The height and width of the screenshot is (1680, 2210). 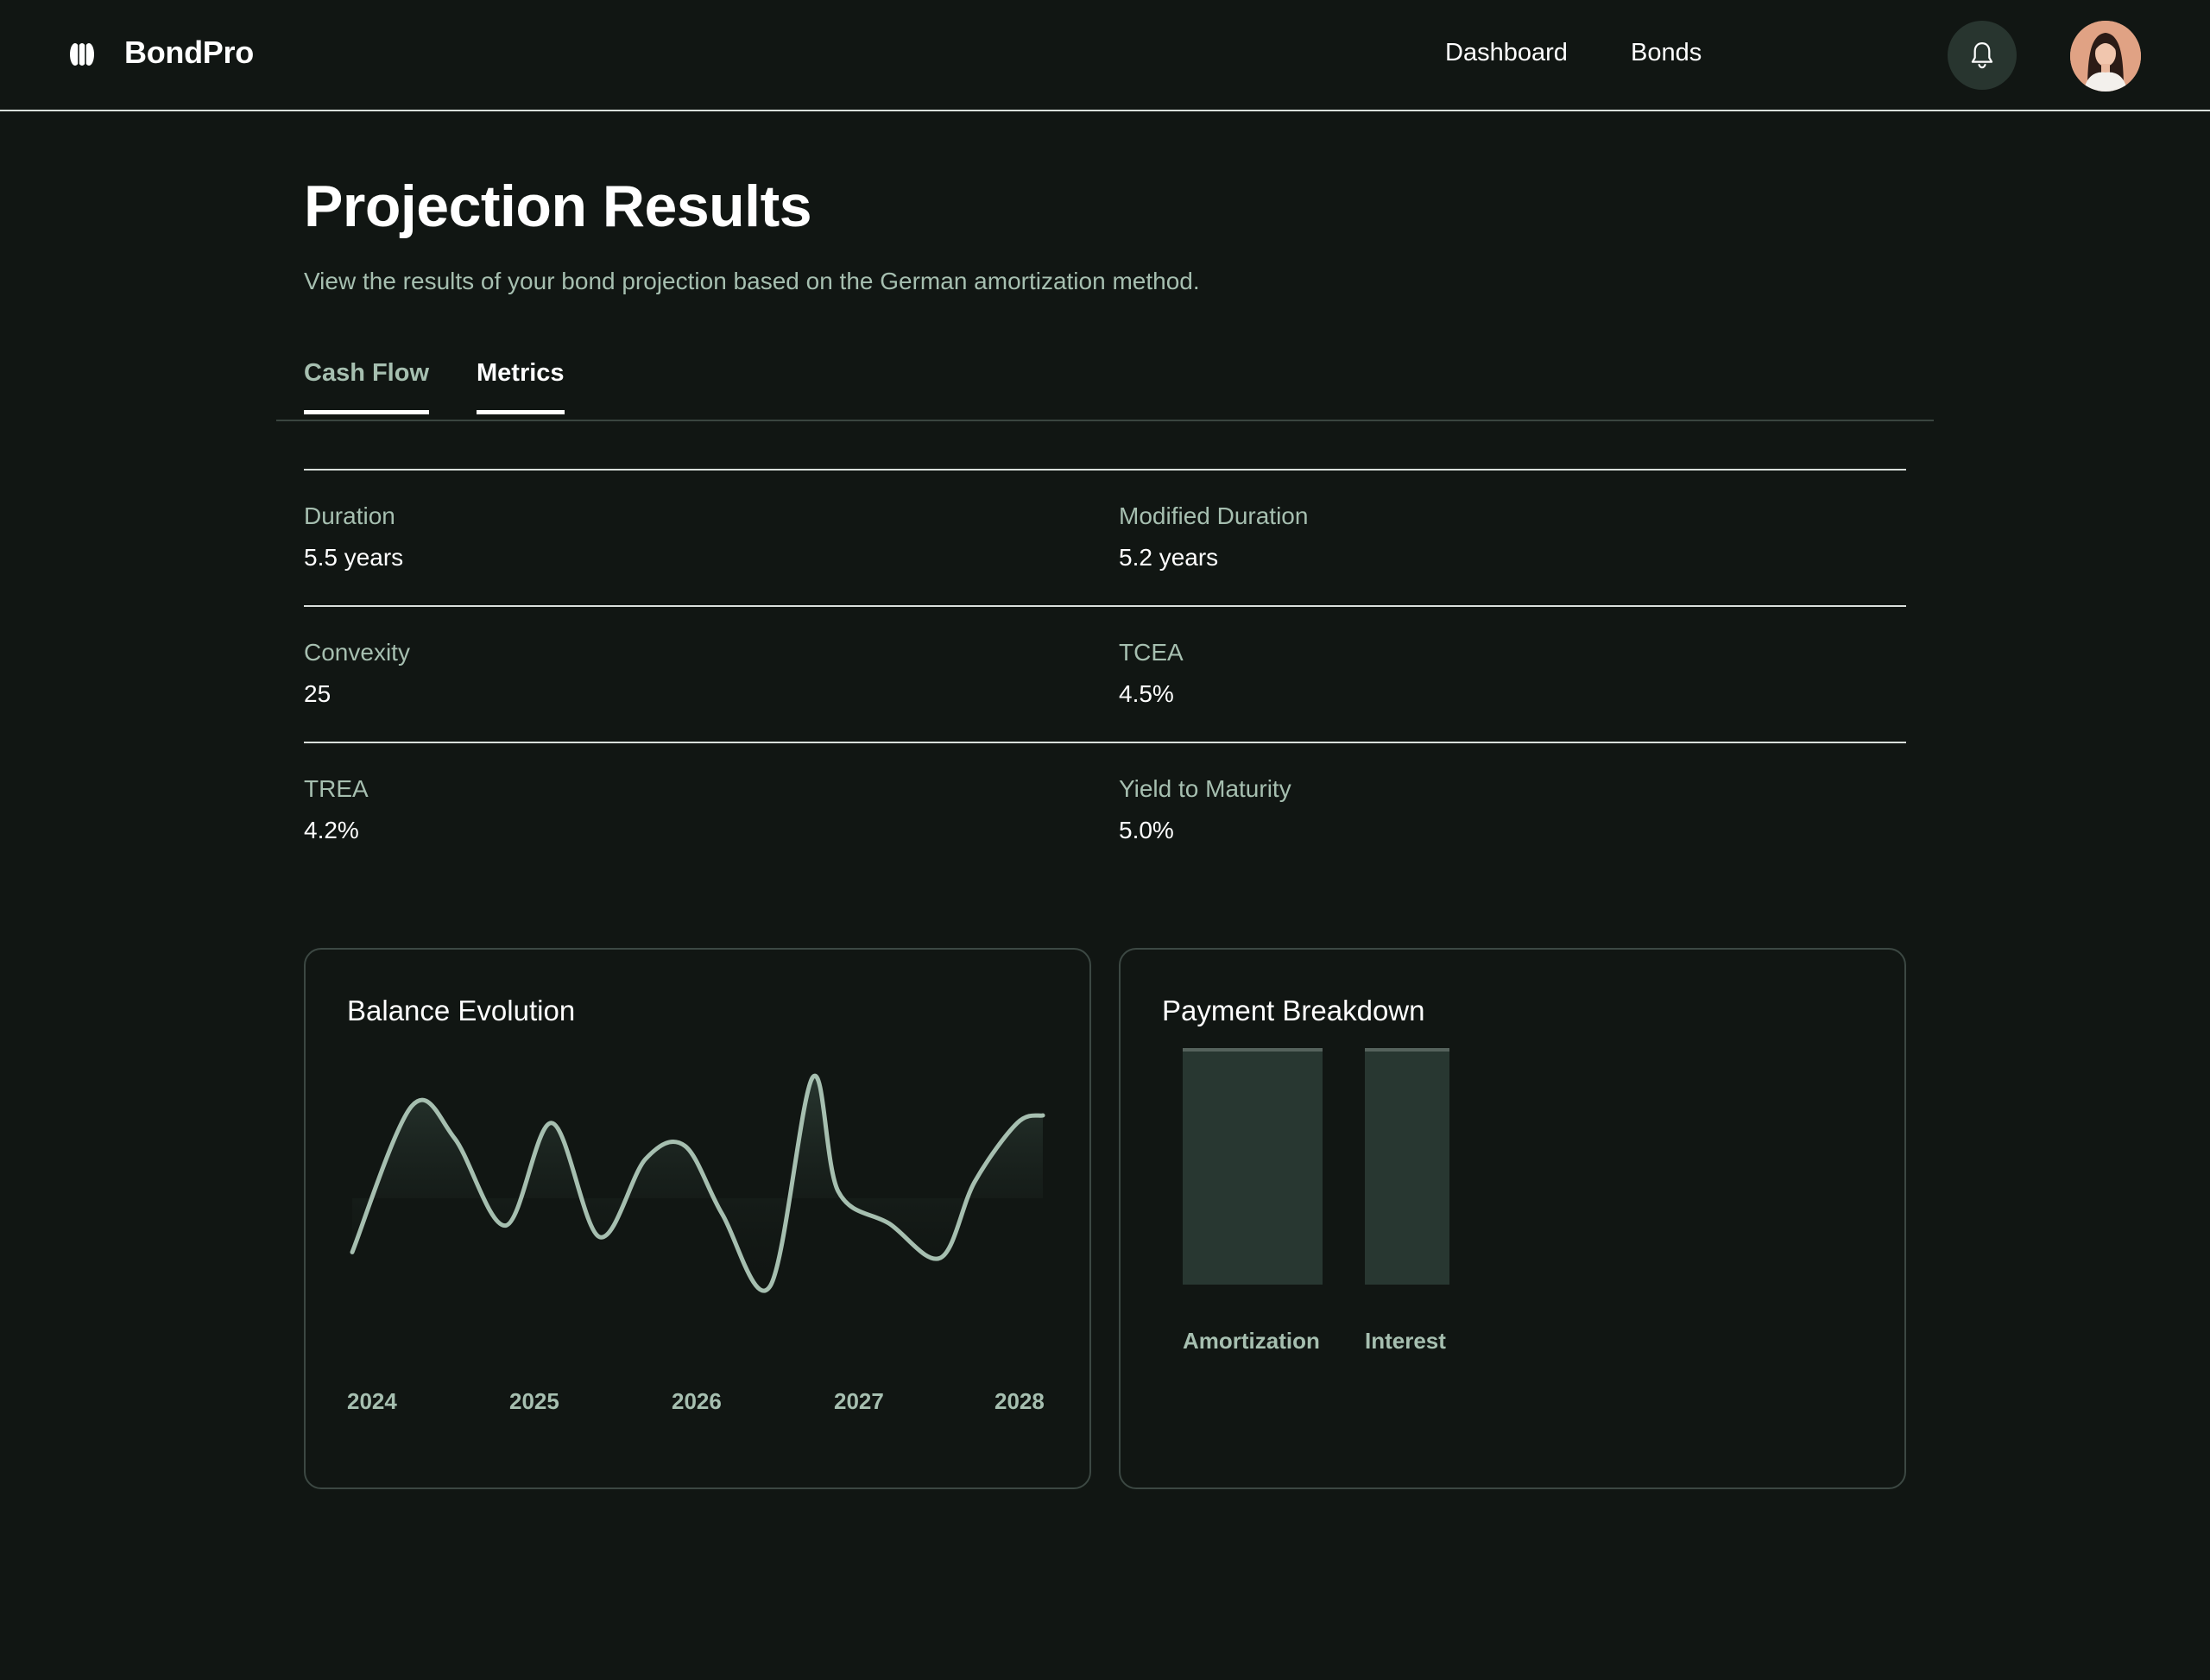 What do you see at coordinates (1105, 56) in the screenshot?
I see `top-navigation-bar: BondPro Dashboard Bonds` at bounding box center [1105, 56].